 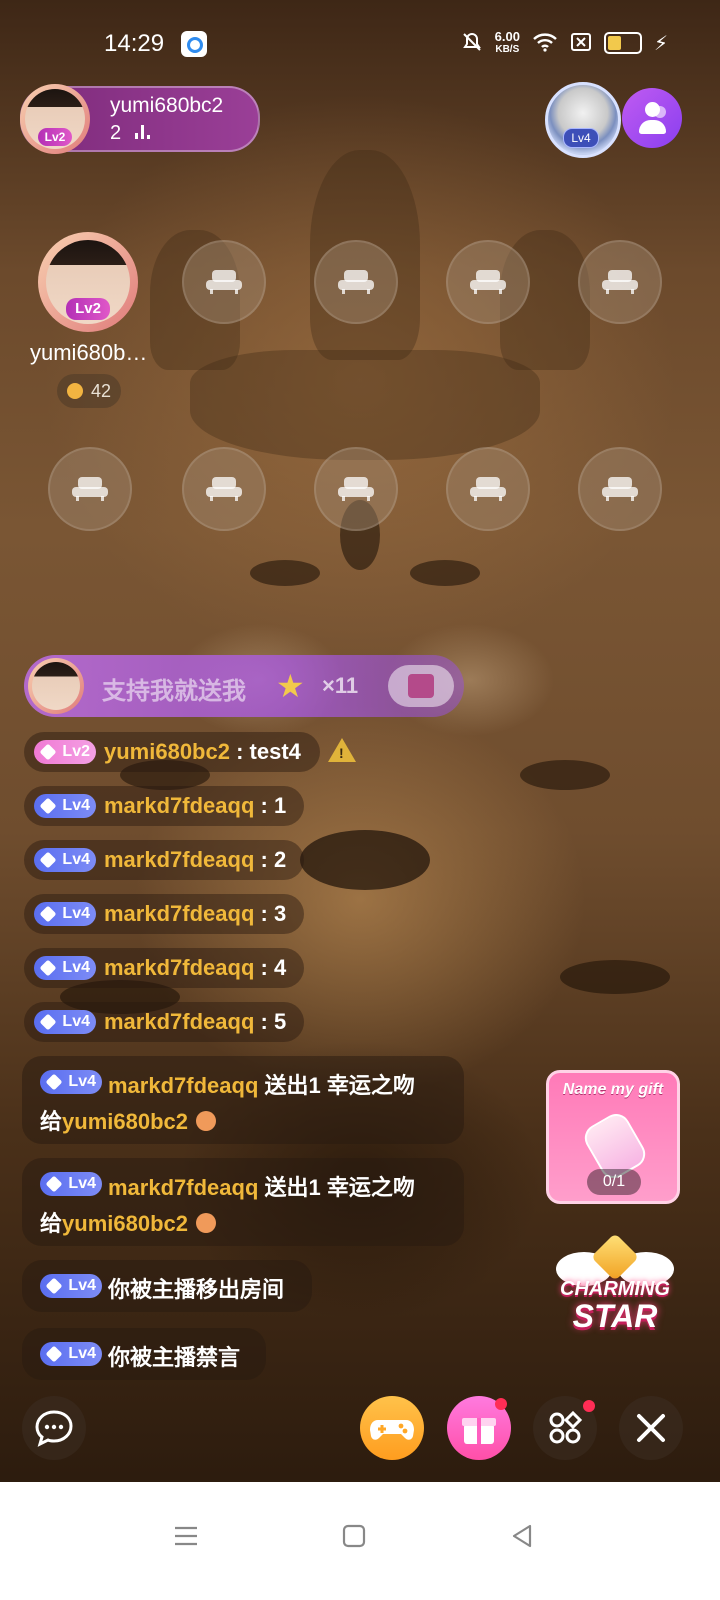 I want to click on audience-list-button, so click(x=652, y=118).